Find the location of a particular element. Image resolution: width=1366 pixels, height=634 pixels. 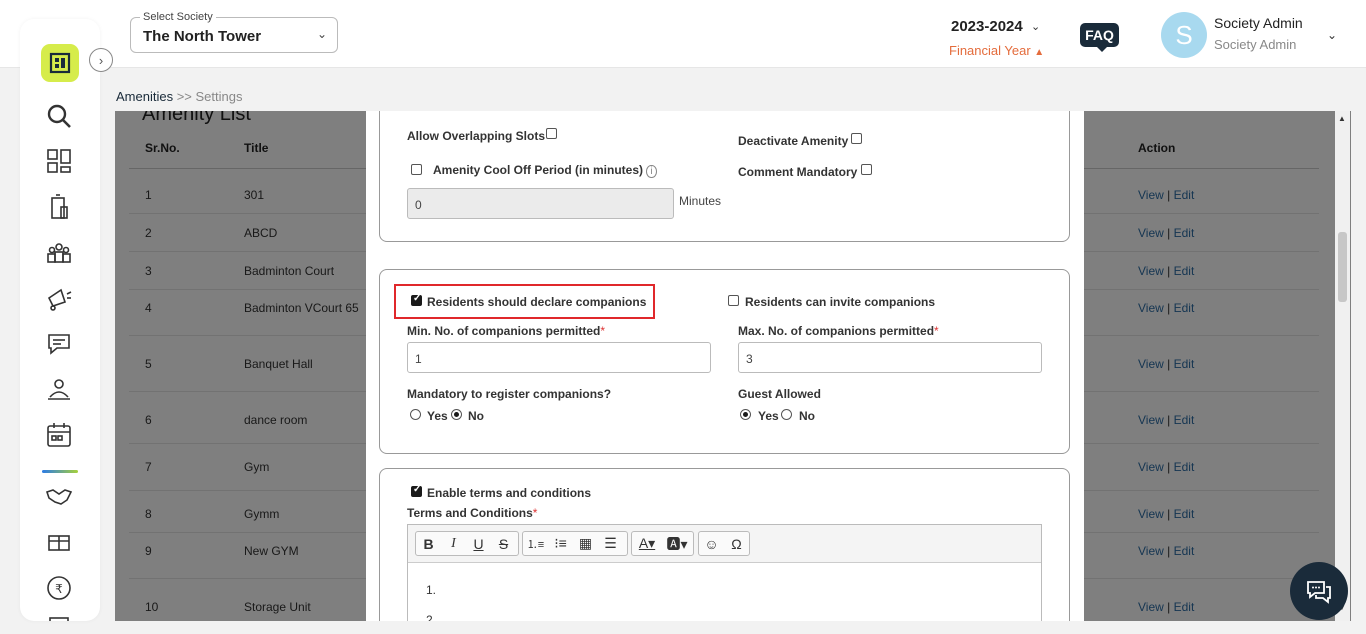

strikethrough-icon: S is located at coordinates (503, 543).